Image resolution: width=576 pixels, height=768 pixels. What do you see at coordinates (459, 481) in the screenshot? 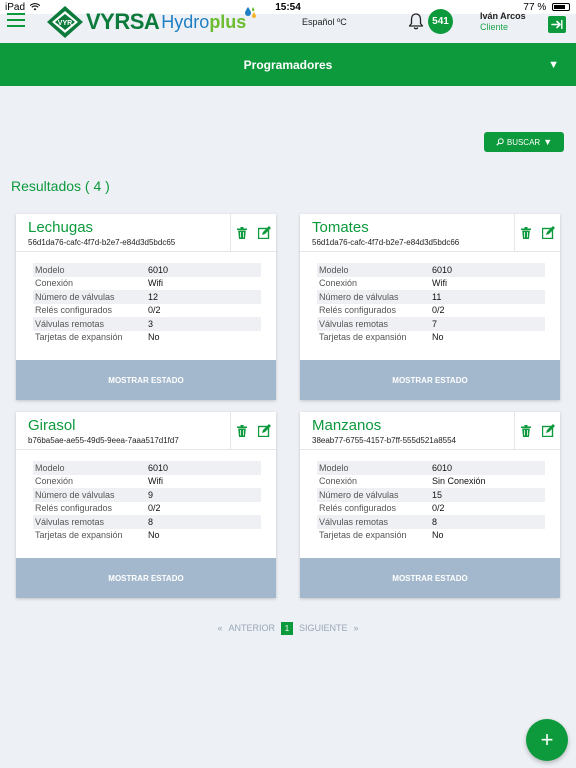
I see `spec-value: Sin Conexión` at bounding box center [459, 481].